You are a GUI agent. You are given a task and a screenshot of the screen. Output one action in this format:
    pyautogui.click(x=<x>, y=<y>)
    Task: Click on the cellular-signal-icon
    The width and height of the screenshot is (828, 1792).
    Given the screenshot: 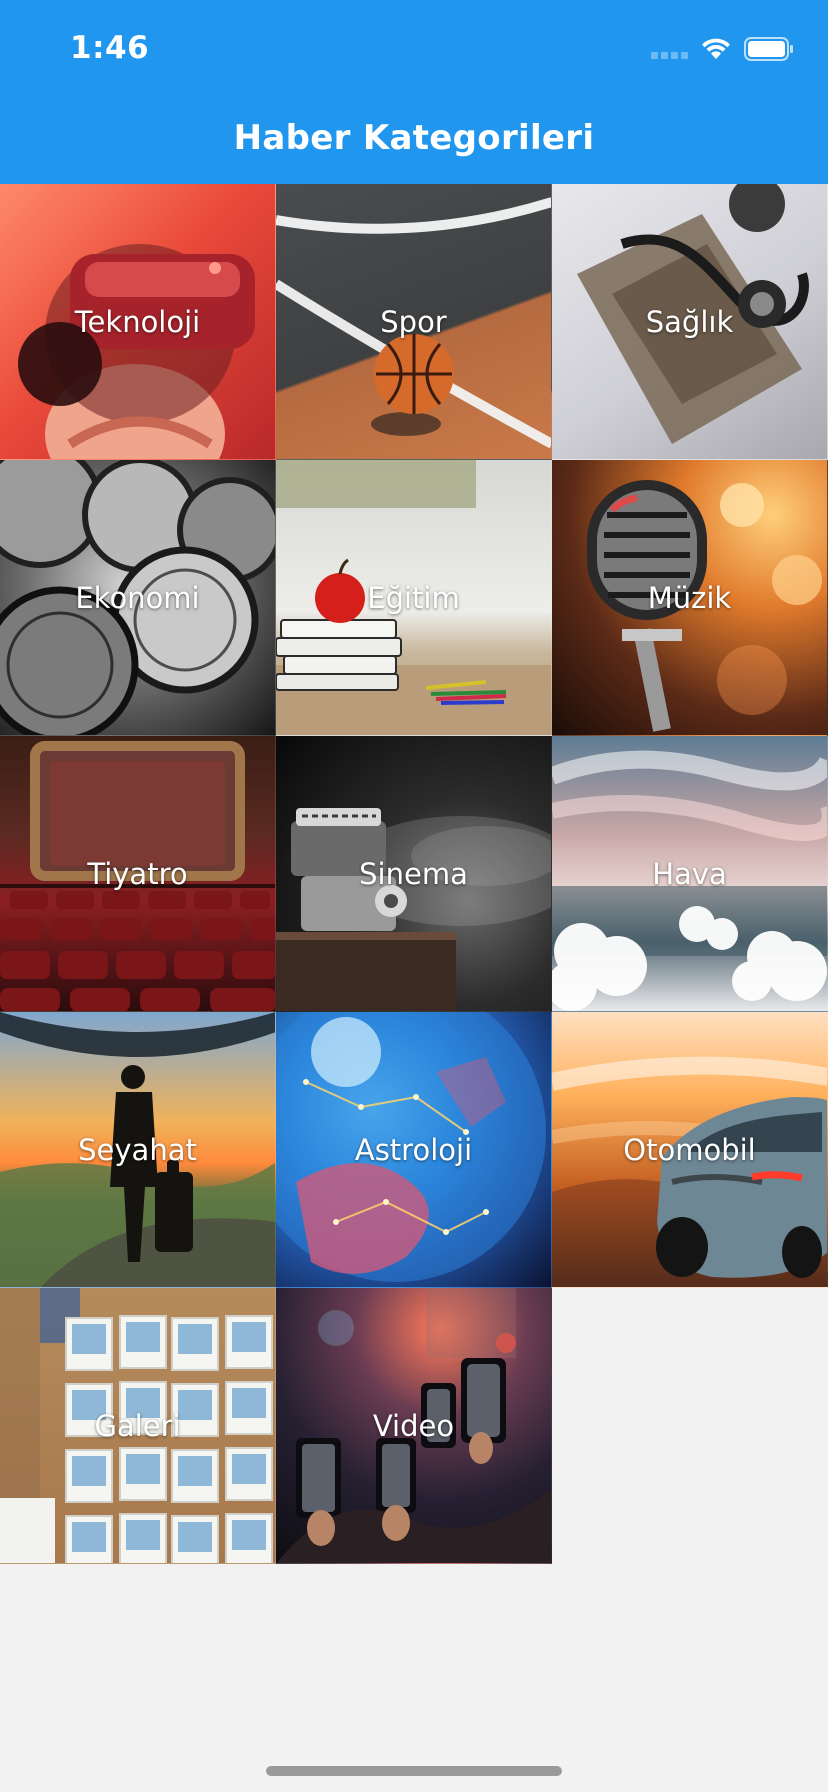 What is the action you would take?
    pyautogui.click(x=669, y=49)
    